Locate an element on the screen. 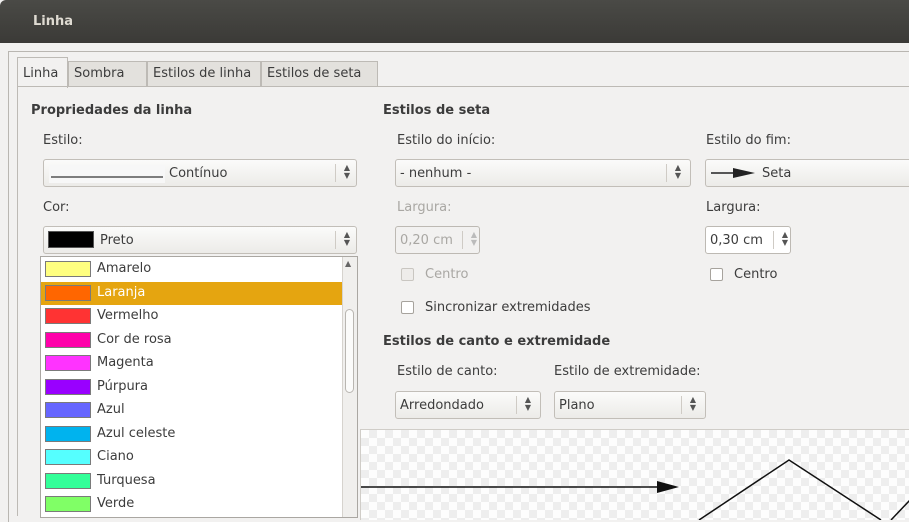 This screenshot has height=522, width=909. end-width-field: 0,30 cm ▲ ▼ is located at coordinates (748, 240).